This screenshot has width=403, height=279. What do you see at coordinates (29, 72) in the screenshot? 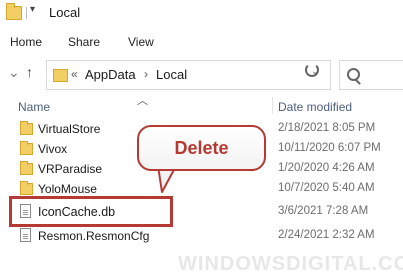
I see `up-arrow-icon: ↑` at bounding box center [29, 72].